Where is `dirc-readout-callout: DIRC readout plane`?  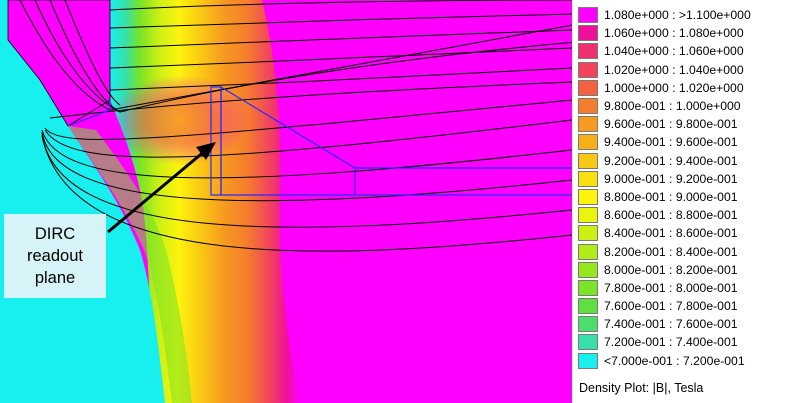 dirc-readout-callout: DIRC readout plane is located at coordinates (55, 256).